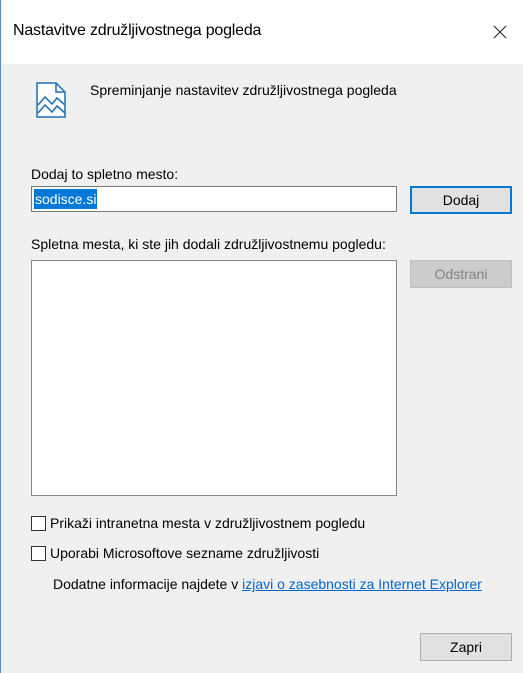 The image size is (523, 673). I want to click on add-site-input: sodisce.si, so click(214, 199).